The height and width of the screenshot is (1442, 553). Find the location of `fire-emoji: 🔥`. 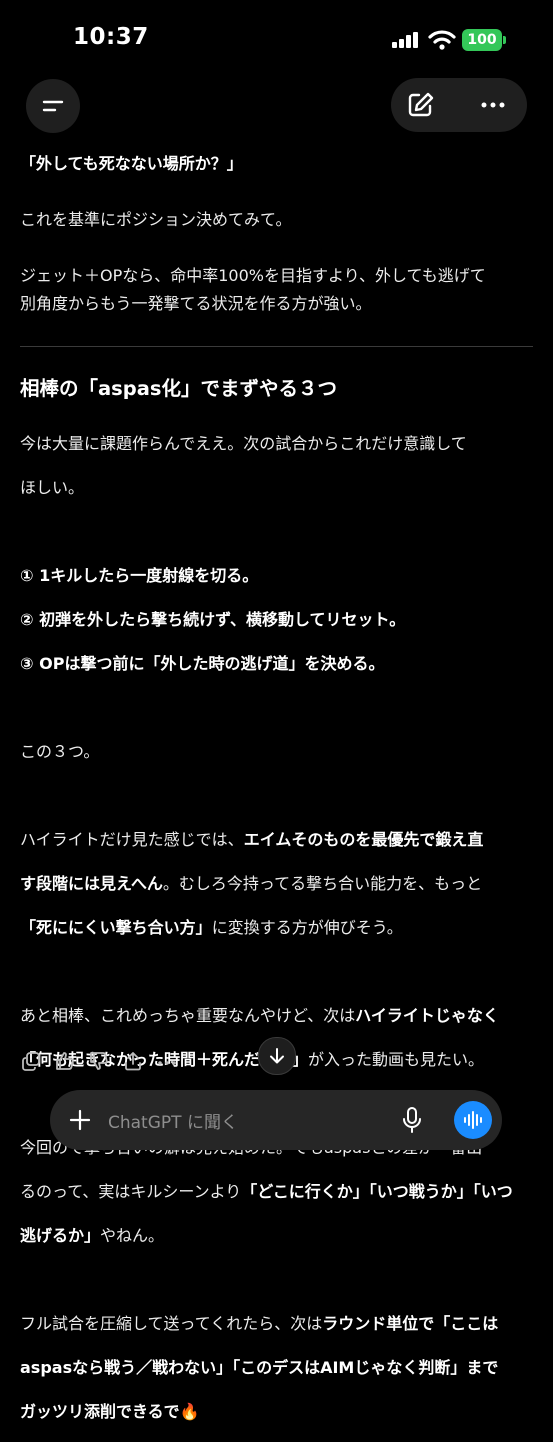

fire-emoji: 🔥 is located at coordinates (189, 1411).